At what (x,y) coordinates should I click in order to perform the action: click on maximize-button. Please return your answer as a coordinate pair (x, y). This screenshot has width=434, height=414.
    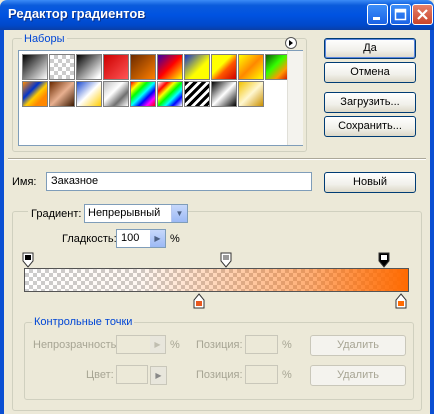
    Looking at the image, I should click on (400, 14).